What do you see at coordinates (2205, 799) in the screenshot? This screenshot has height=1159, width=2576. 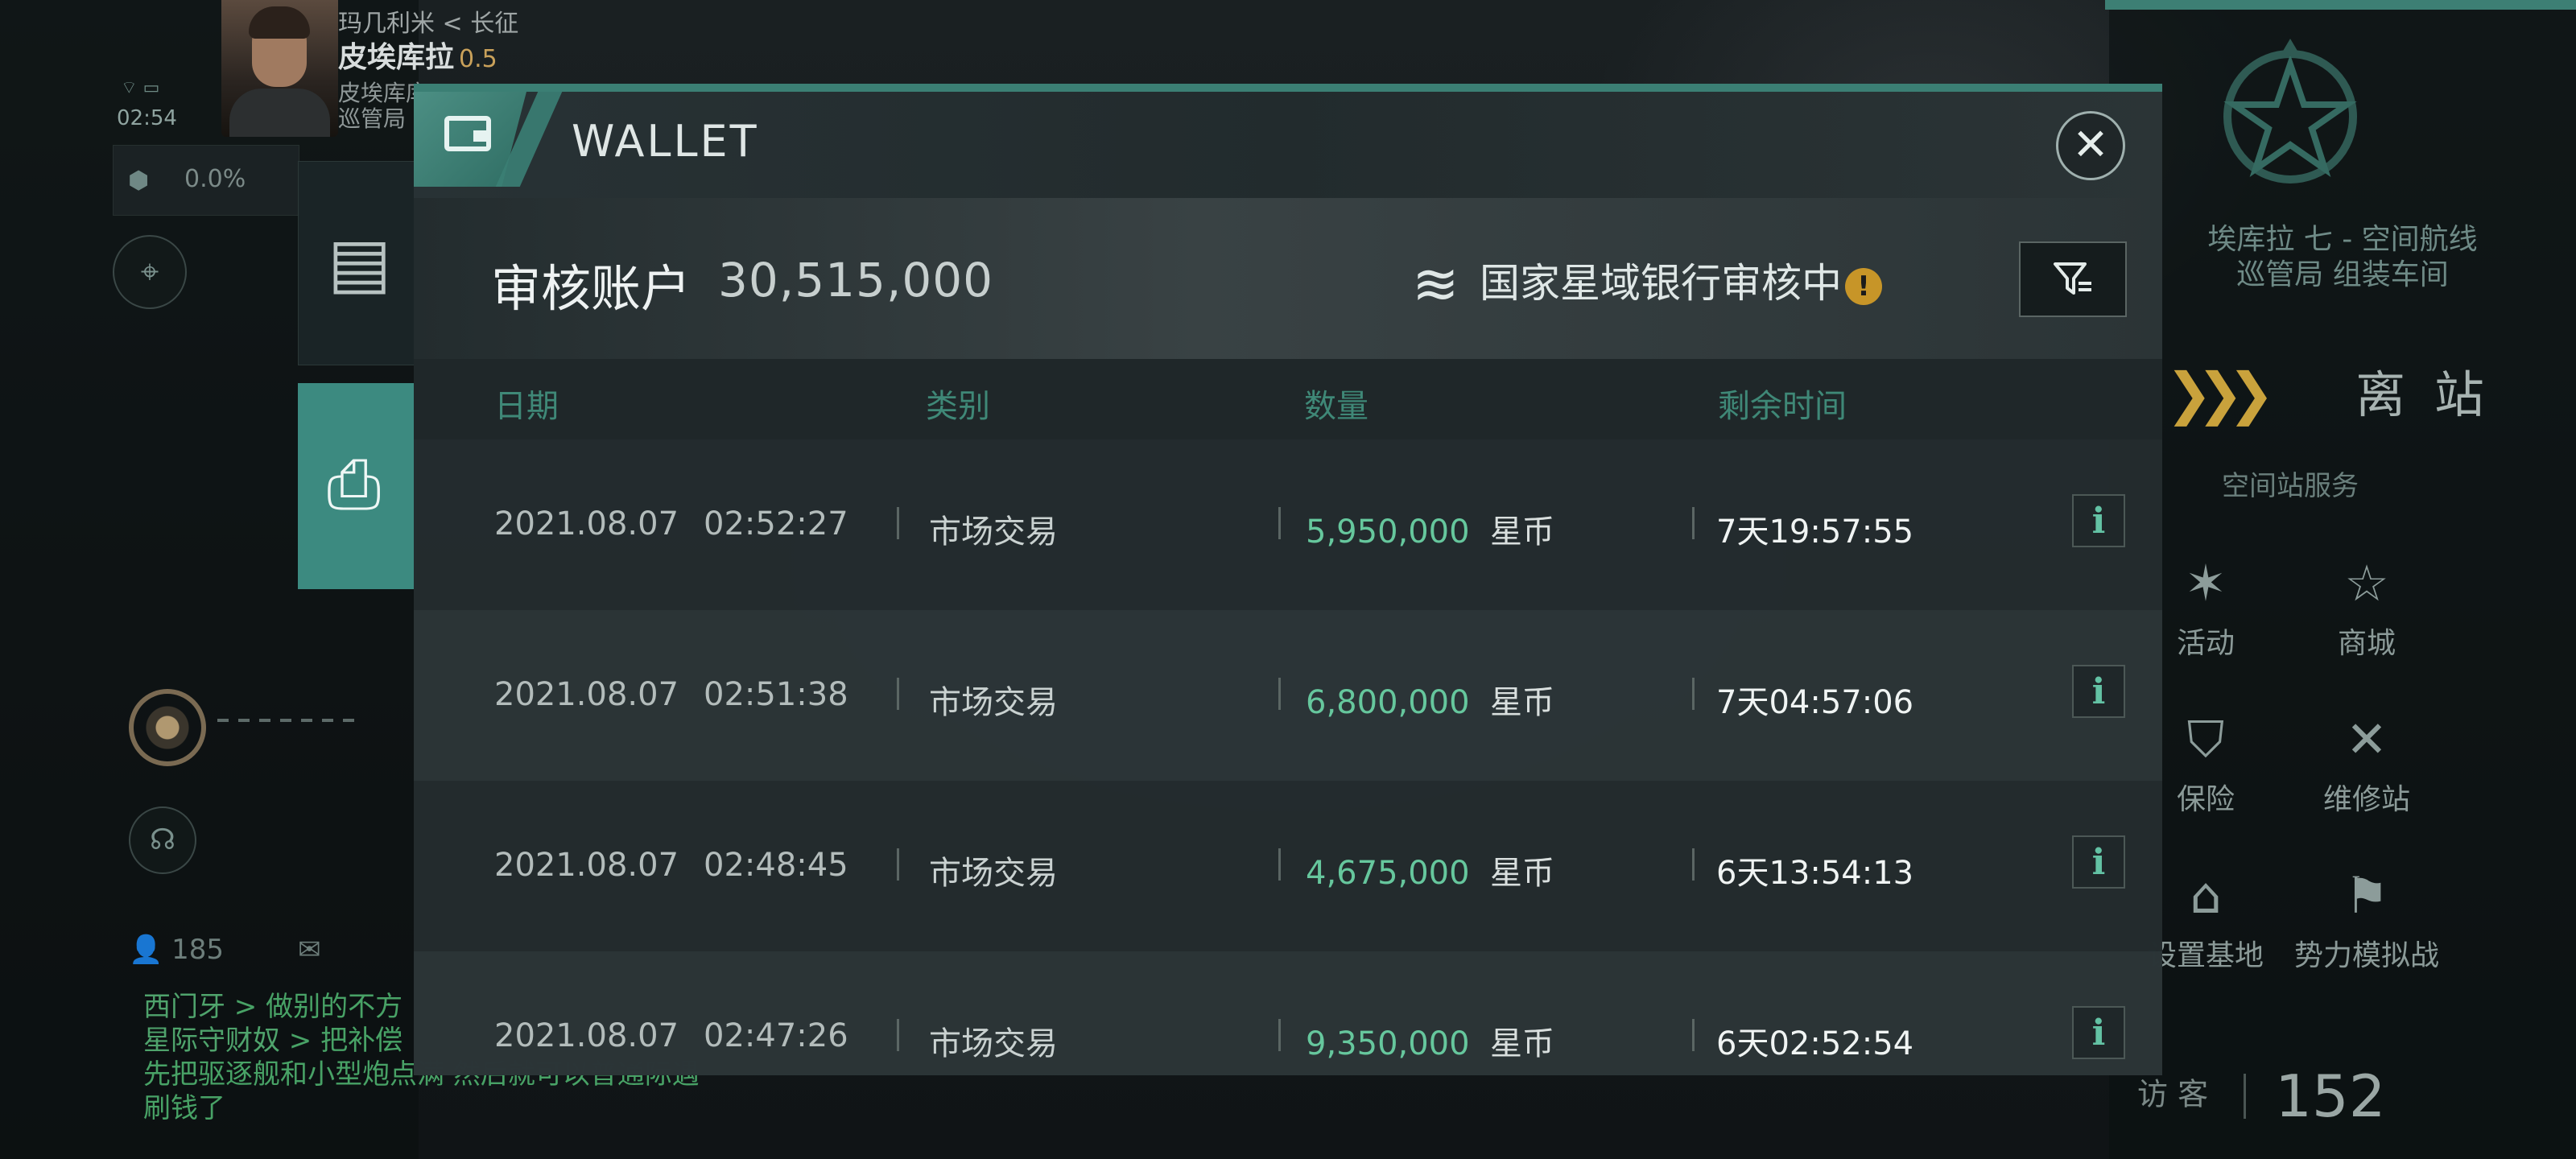 I see `service-label: 保险` at bounding box center [2205, 799].